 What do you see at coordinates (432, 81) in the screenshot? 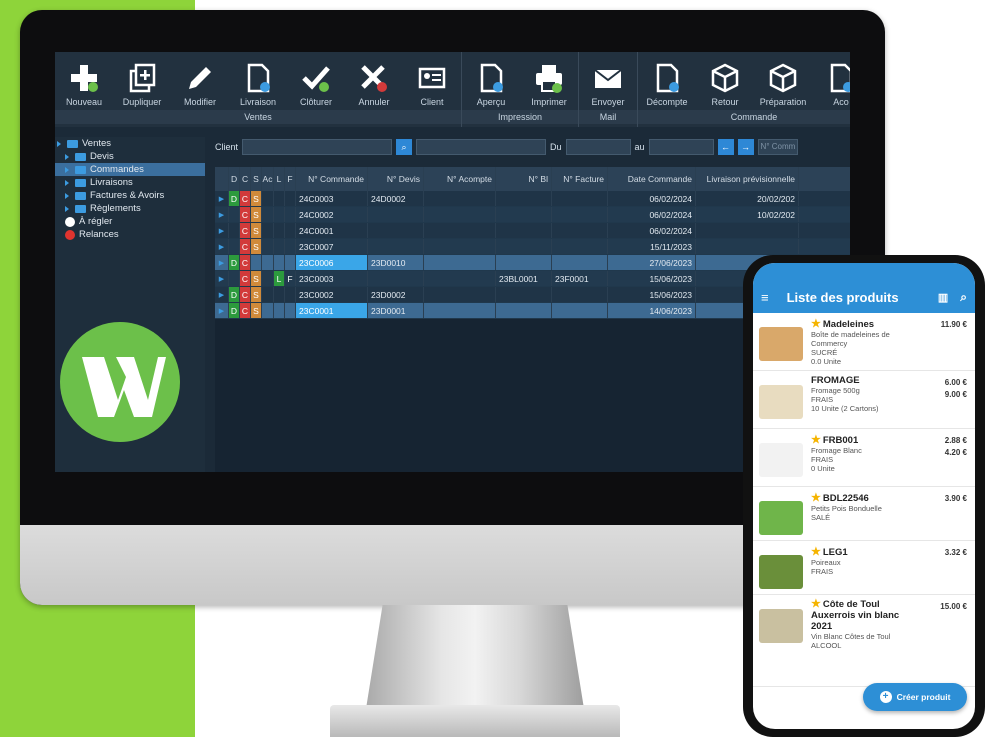
I see `toolbar-button: Client` at bounding box center [432, 81].